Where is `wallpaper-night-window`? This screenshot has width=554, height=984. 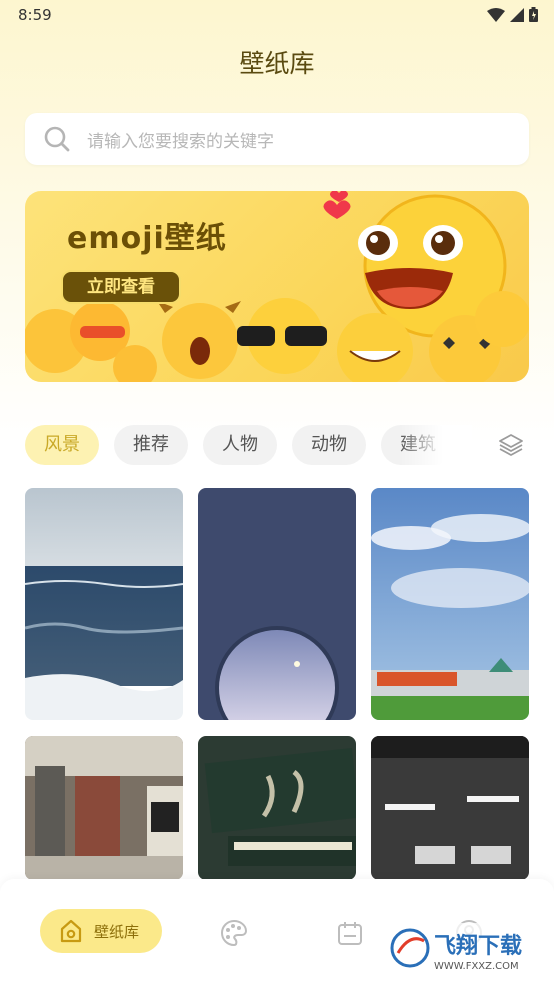 wallpaper-night-window is located at coordinates (277, 604).